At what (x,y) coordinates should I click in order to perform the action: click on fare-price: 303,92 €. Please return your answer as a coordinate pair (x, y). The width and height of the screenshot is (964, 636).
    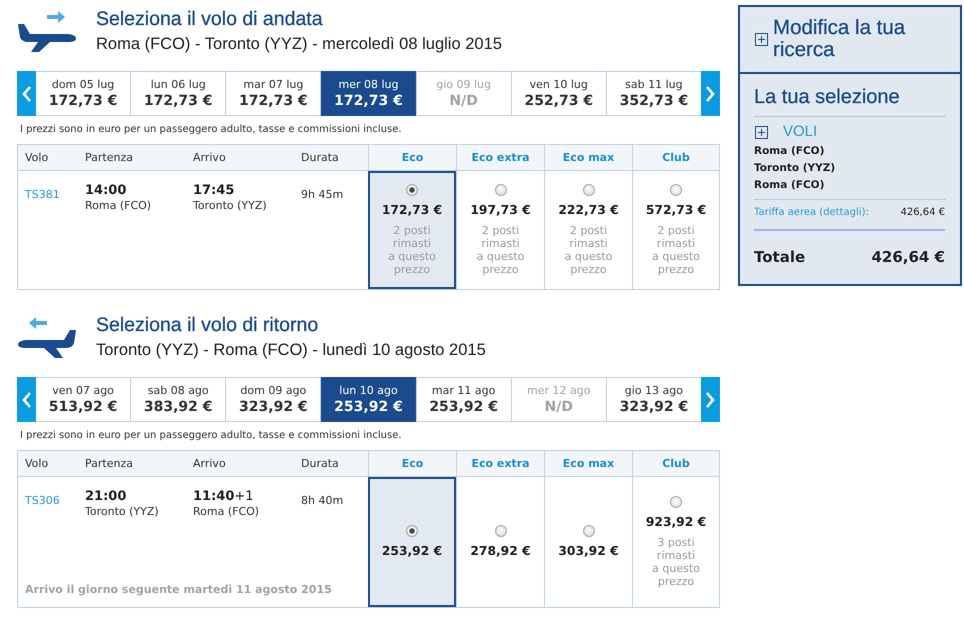
    Looking at the image, I should click on (588, 551).